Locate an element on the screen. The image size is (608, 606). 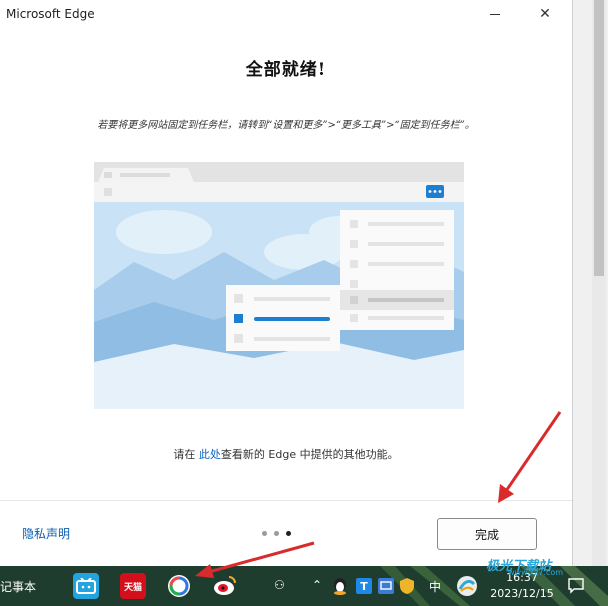
minimize-button is located at coordinates (495, 14).